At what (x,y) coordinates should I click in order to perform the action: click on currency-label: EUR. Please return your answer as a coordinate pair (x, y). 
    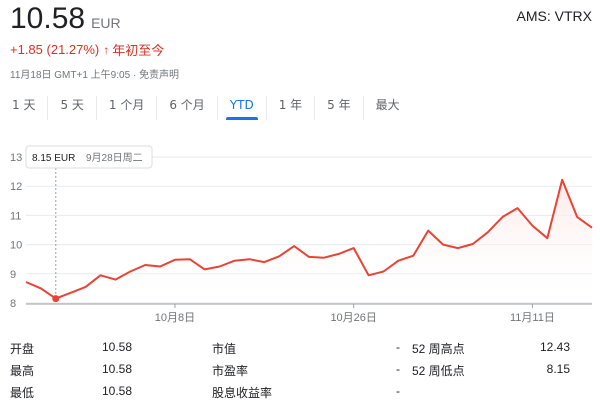
    Looking at the image, I should click on (106, 23).